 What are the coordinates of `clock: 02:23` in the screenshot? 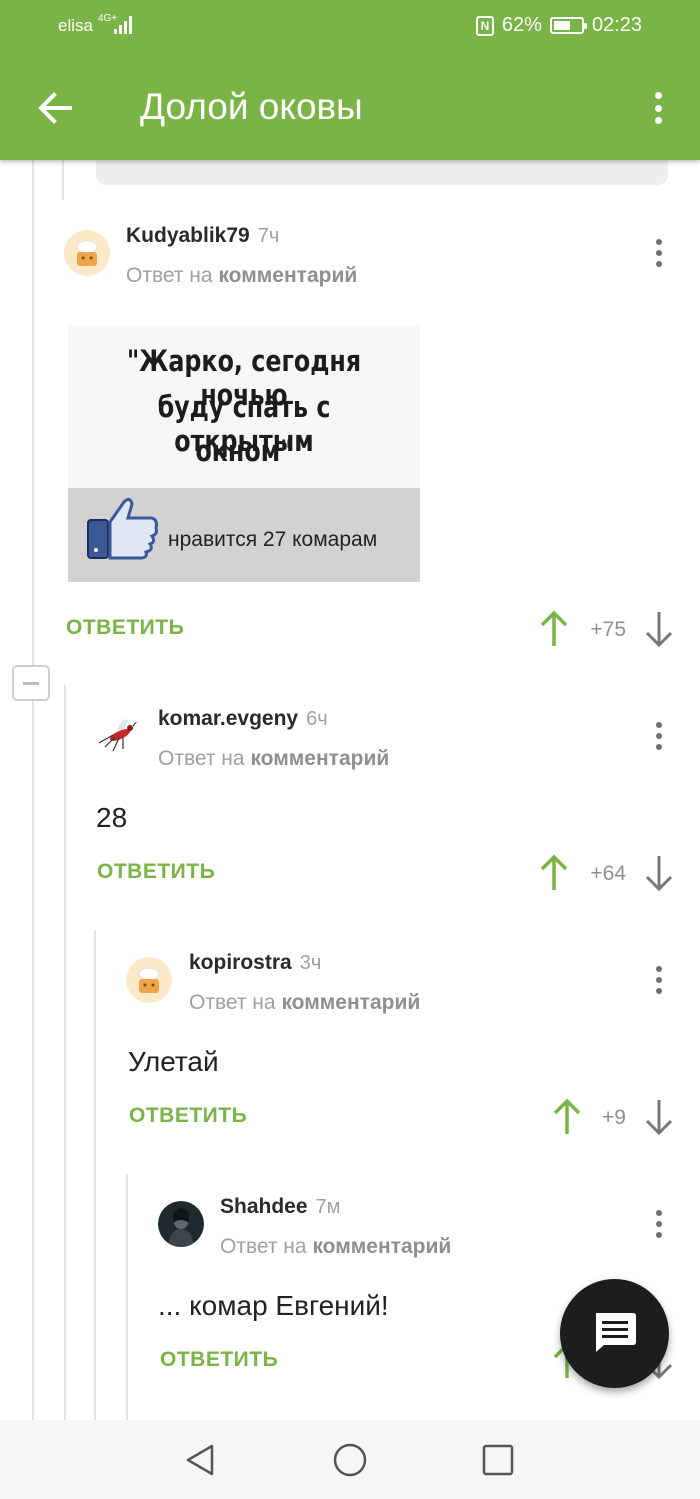 It's located at (616, 25).